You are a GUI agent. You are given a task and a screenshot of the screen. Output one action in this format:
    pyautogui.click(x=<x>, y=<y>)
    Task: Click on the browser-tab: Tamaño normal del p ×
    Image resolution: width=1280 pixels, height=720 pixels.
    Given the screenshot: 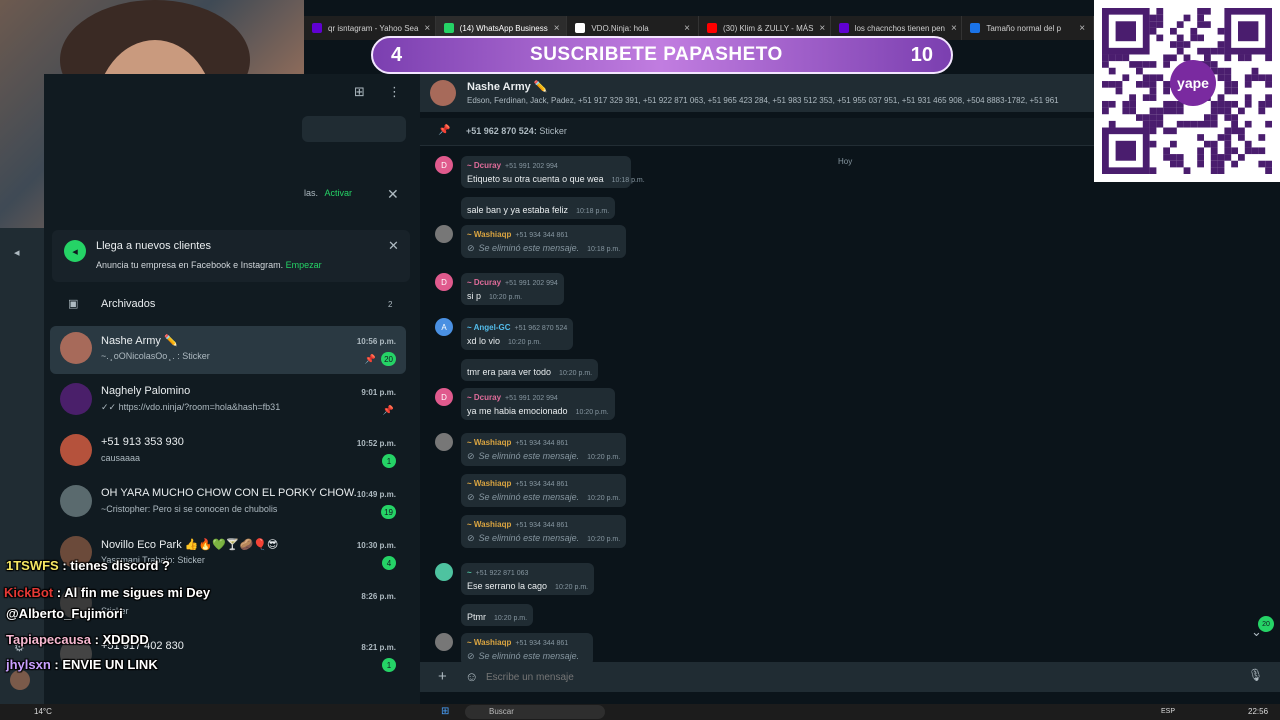 What is the action you would take?
    pyautogui.click(x=1028, y=28)
    